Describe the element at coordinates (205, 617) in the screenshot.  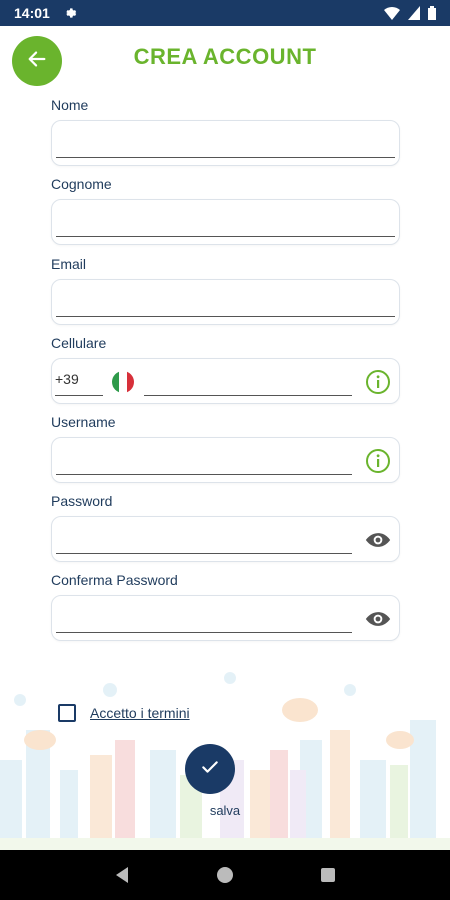
I see `conferma-password-input` at that location.